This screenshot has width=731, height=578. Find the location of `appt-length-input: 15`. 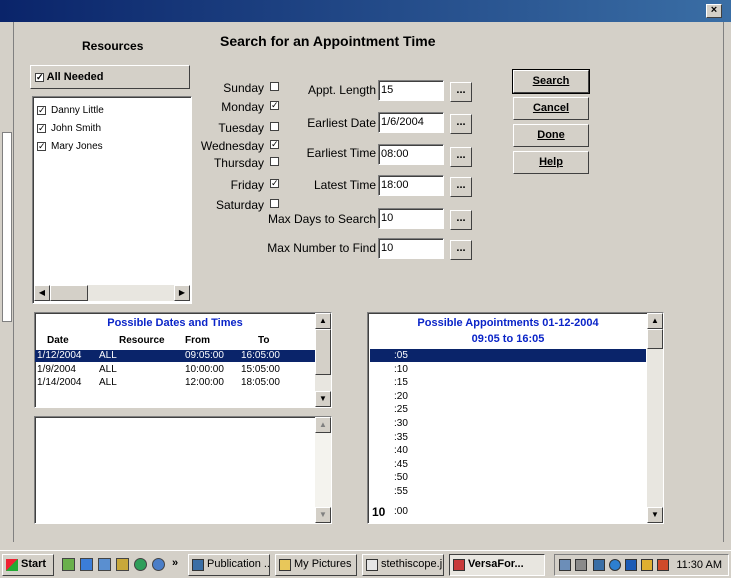

appt-length-input: 15 is located at coordinates (411, 90).